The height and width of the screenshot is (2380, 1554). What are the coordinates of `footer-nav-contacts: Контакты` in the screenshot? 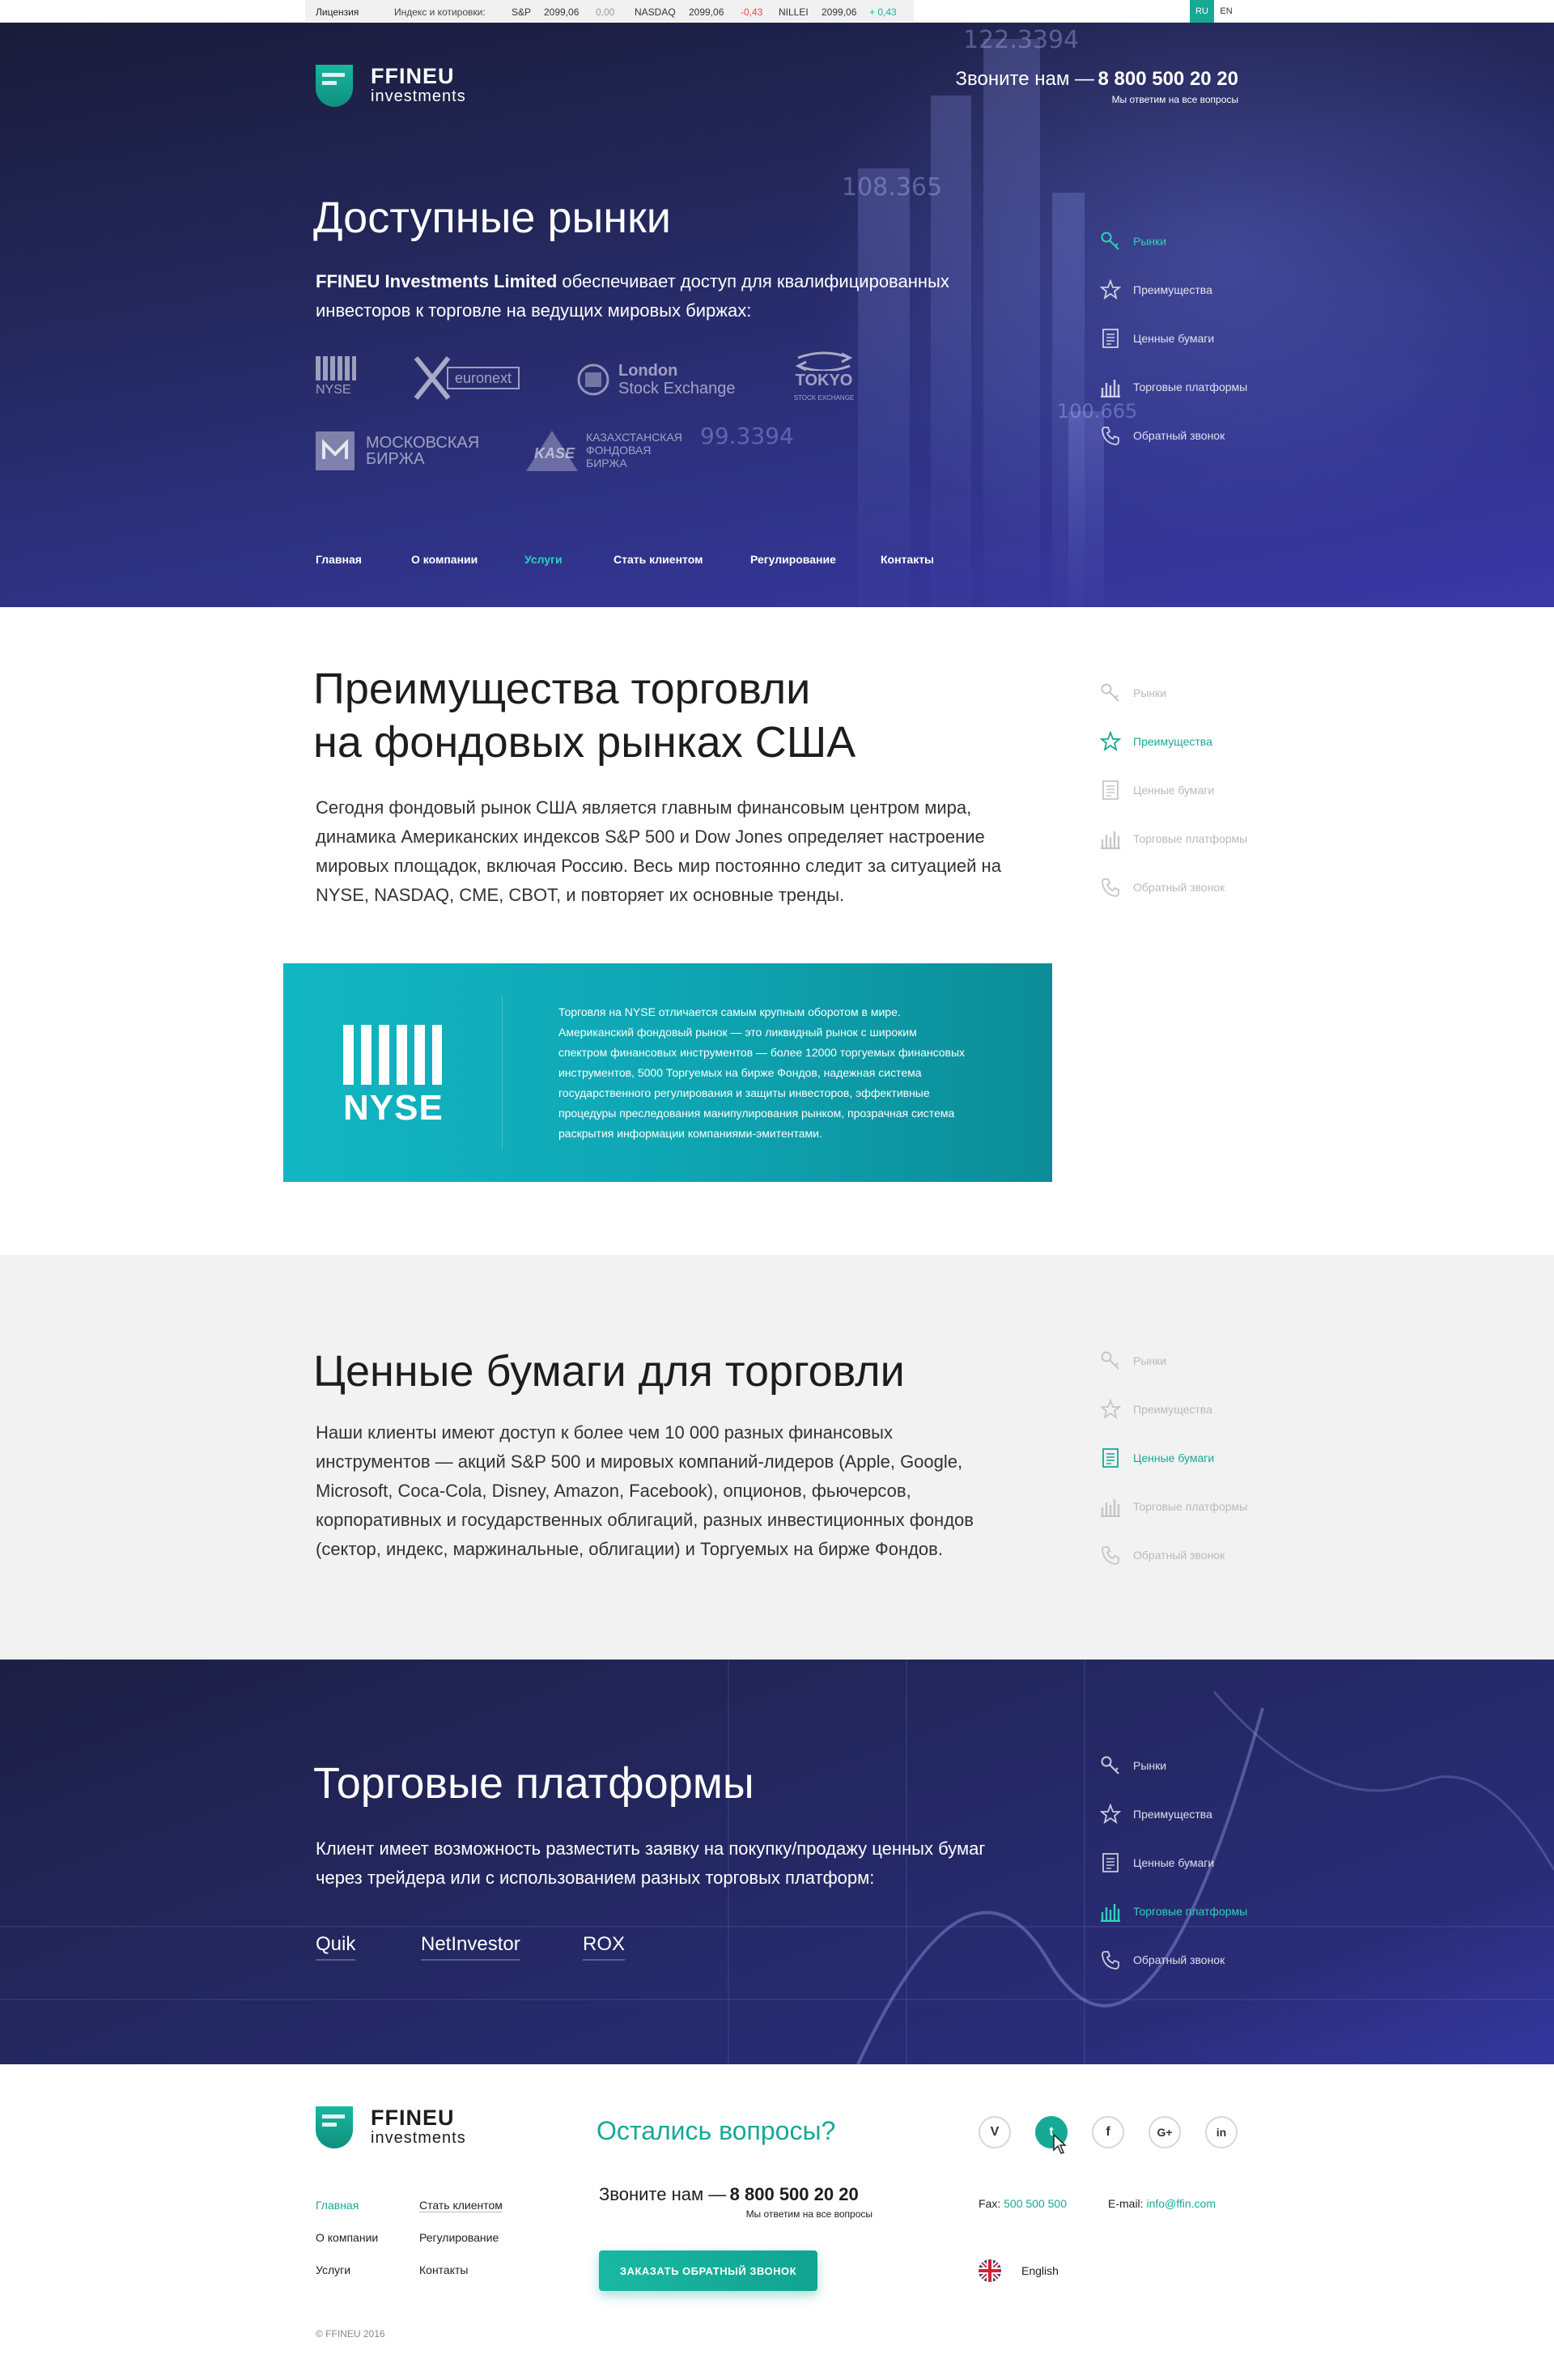 It's located at (443, 2269).